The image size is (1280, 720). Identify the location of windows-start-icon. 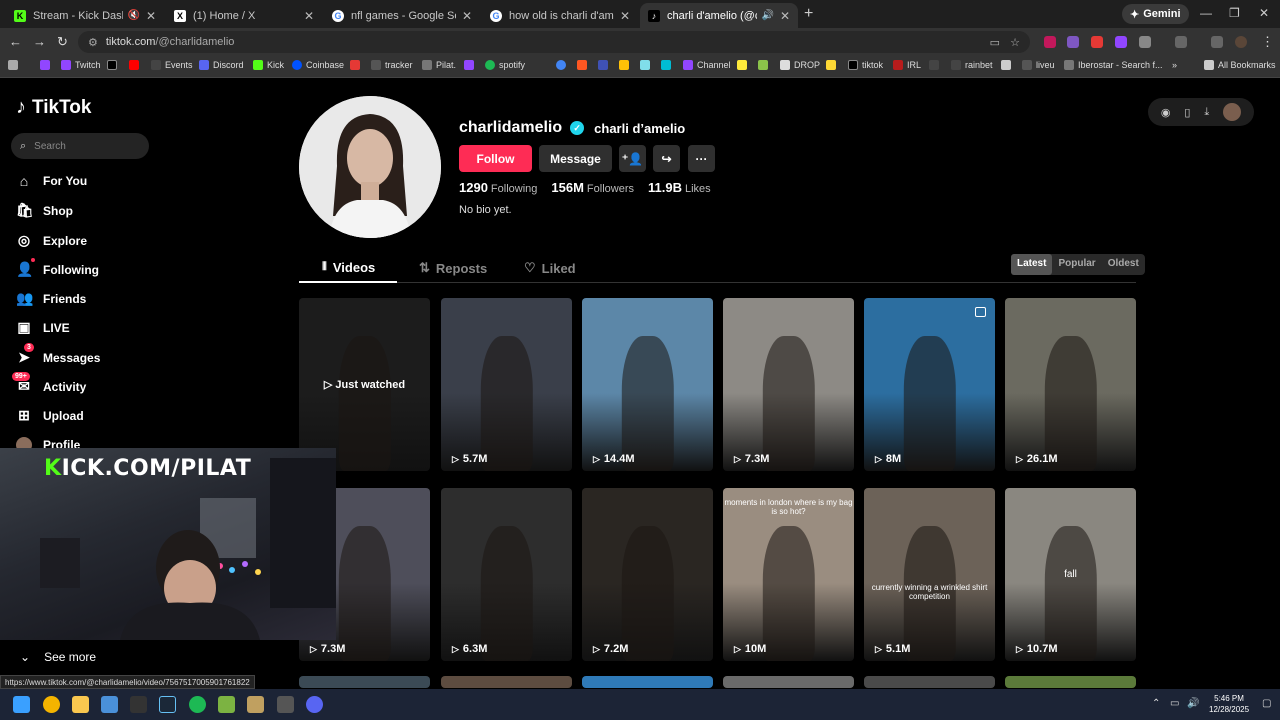
(21, 704).